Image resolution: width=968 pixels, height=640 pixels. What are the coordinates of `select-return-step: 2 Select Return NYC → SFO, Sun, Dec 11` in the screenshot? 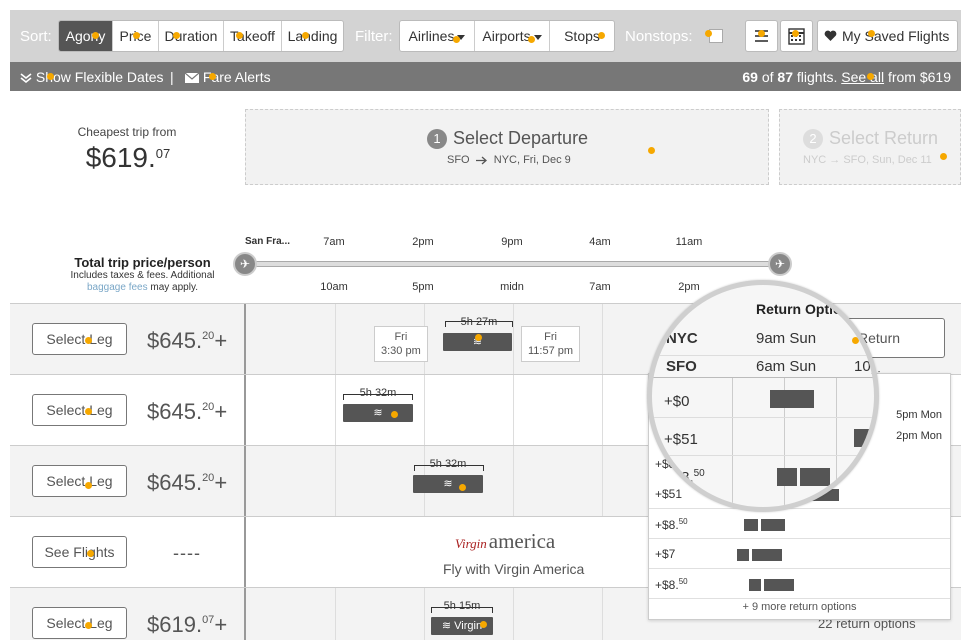 It's located at (870, 147).